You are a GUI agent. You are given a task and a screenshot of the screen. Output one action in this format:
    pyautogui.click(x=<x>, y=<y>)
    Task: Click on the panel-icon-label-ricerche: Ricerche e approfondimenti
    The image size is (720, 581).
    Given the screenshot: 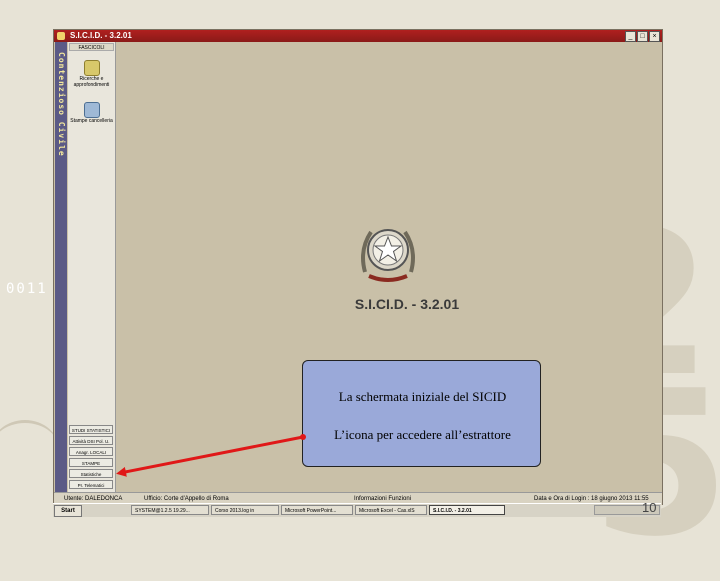 What is the action you would take?
    pyautogui.click(x=91, y=82)
    